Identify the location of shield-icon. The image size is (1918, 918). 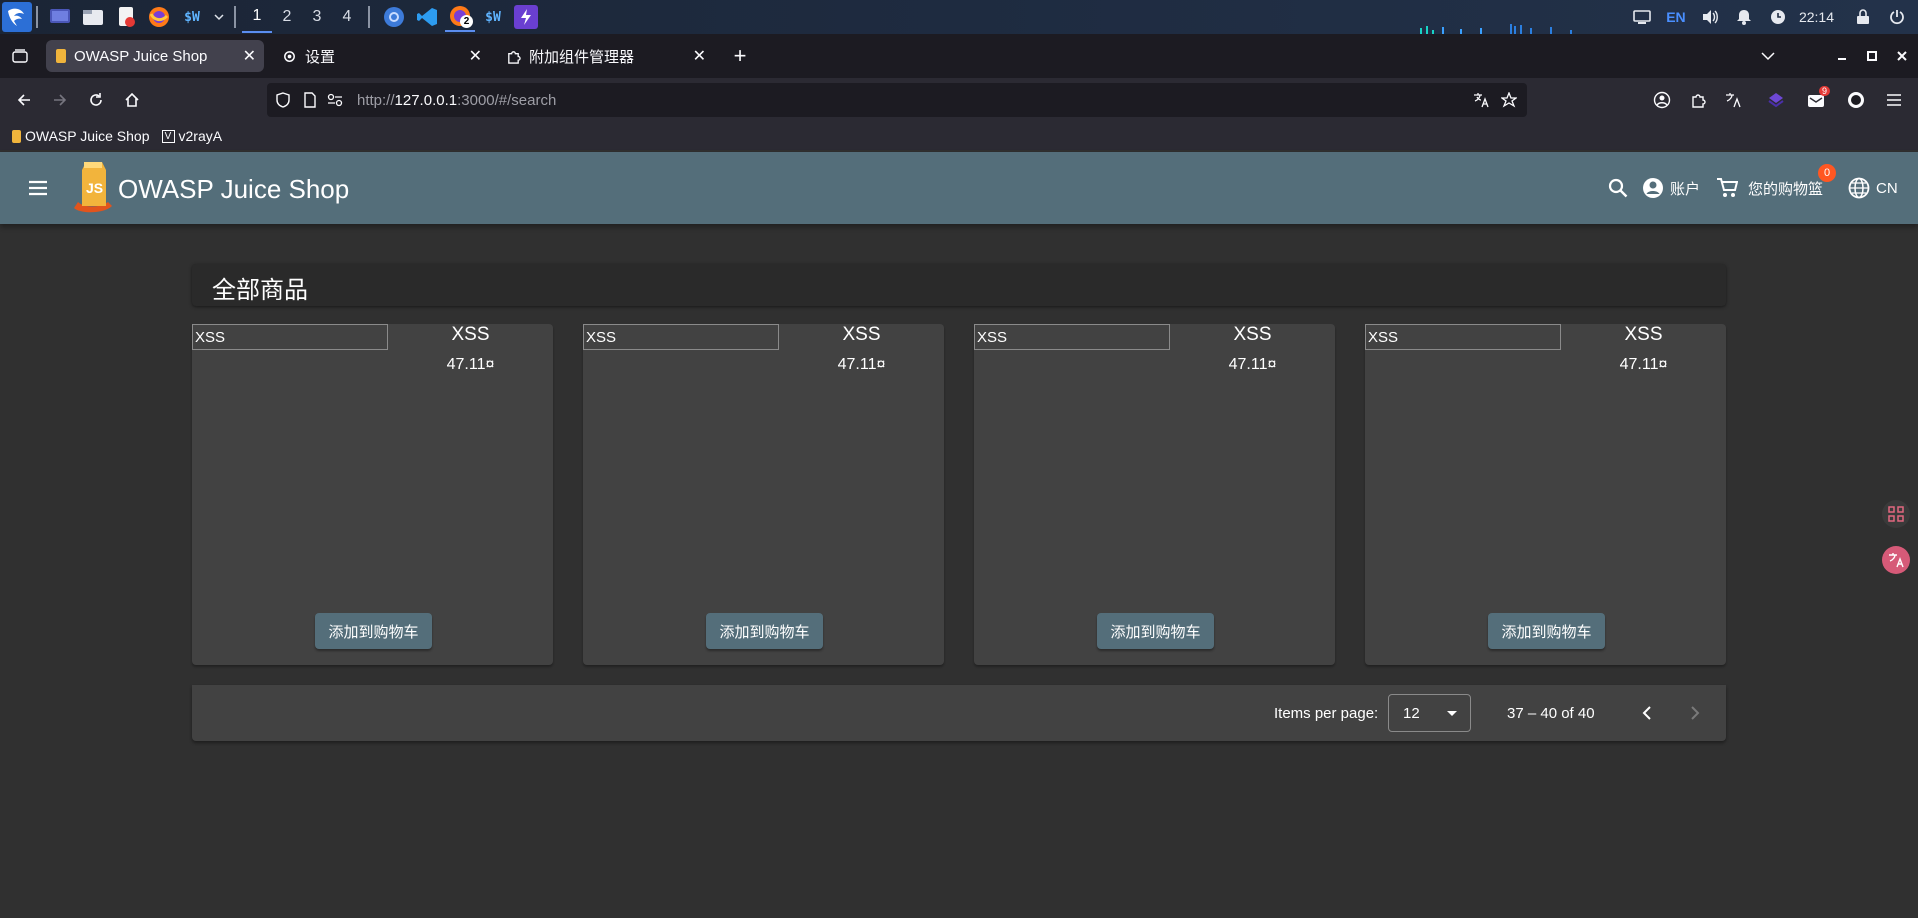
(283, 100).